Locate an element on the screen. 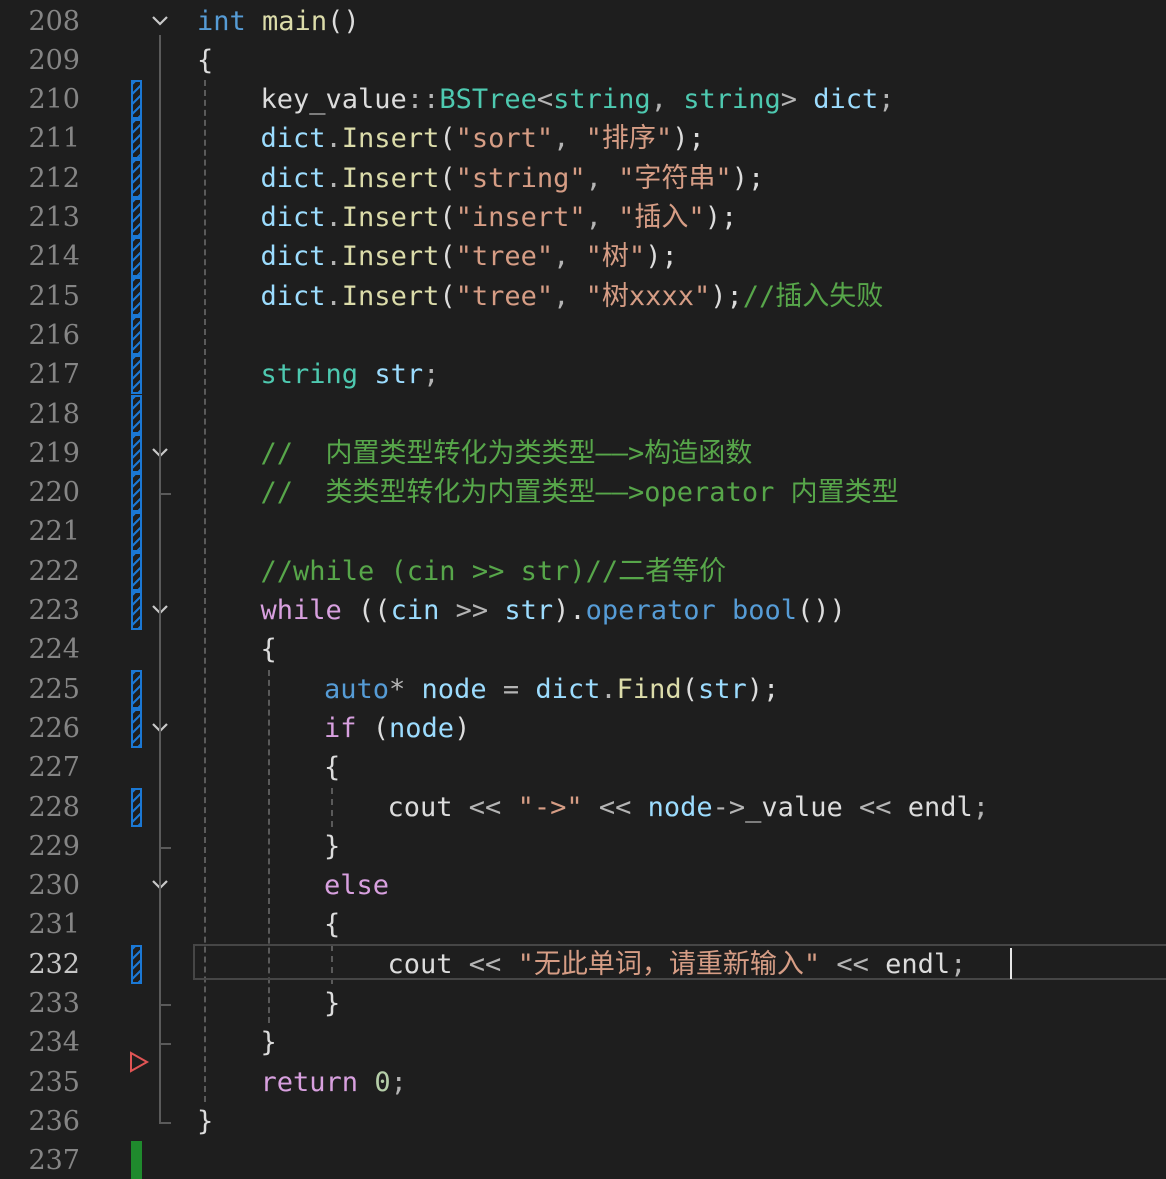  line-number: 227 is located at coordinates (40, 767).